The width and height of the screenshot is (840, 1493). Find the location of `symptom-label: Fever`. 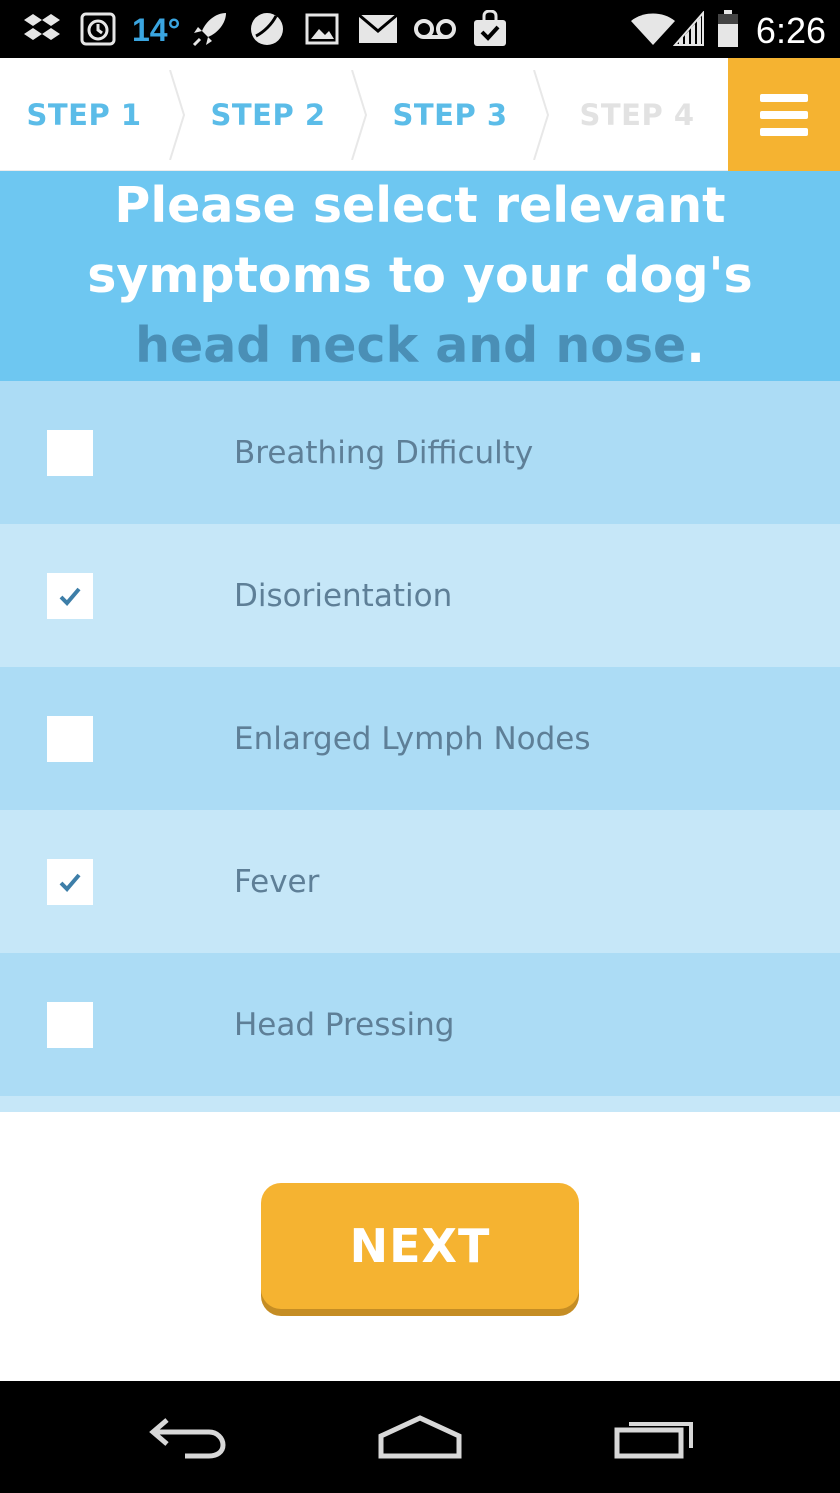

symptom-label: Fever is located at coordinates (277, 881).